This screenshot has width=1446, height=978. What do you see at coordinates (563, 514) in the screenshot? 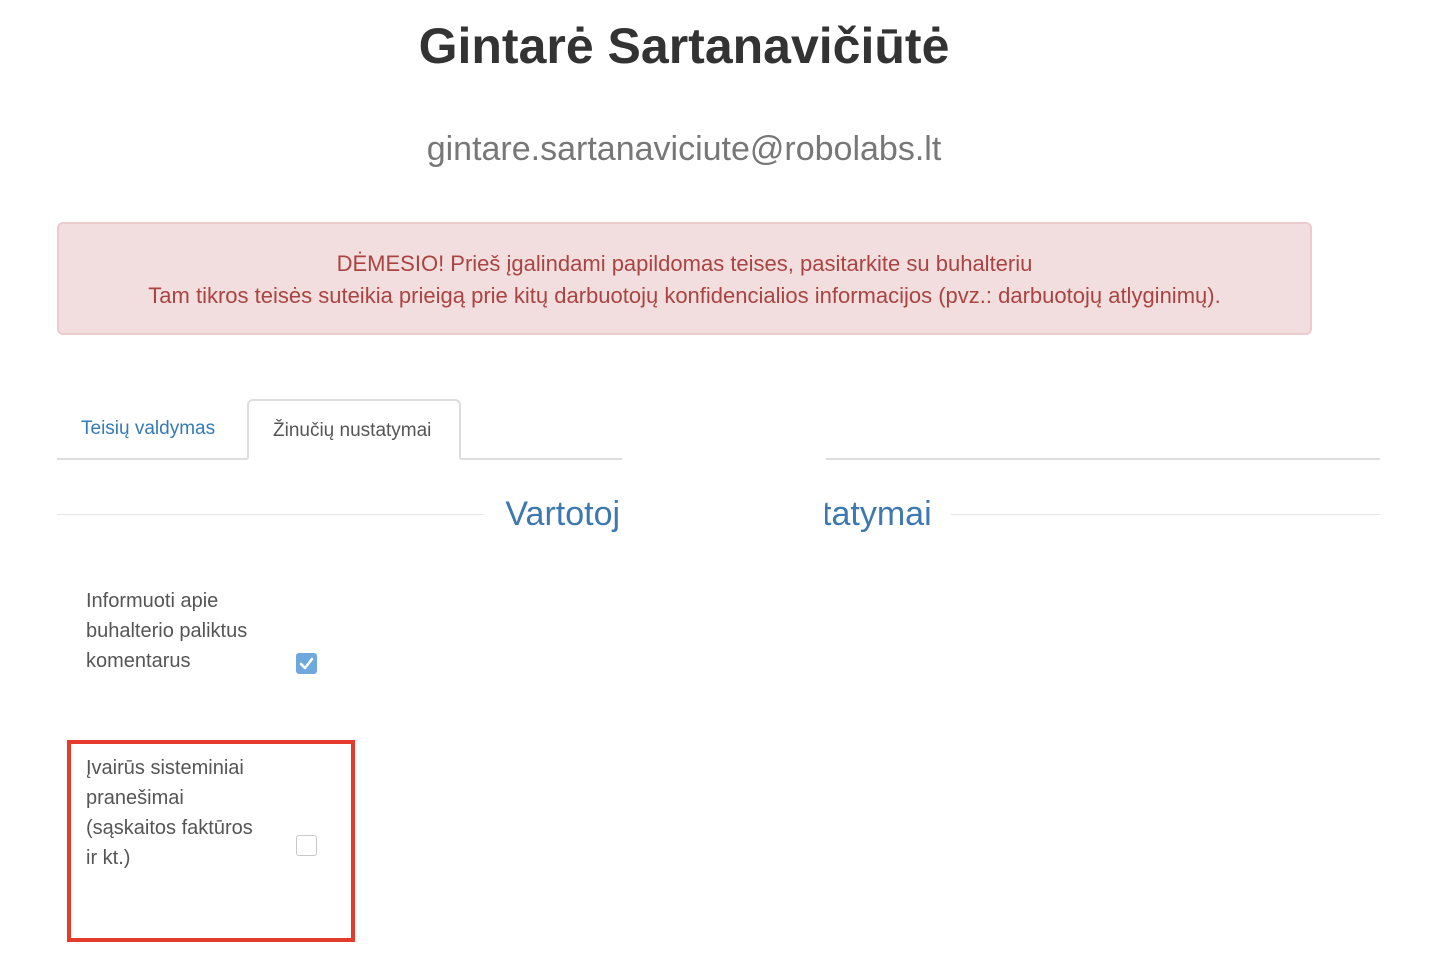
I see `section-title-left: Vartotoj` at bounding box center [563, 514].